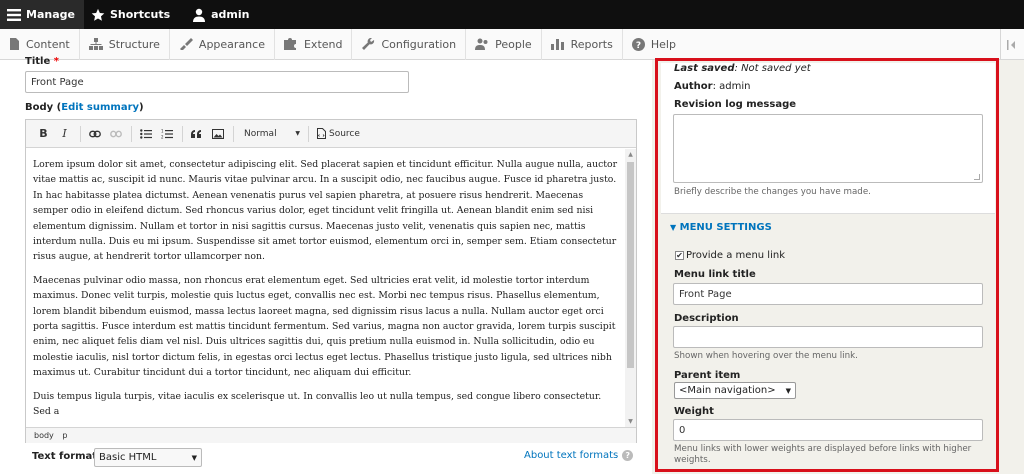  I want to click on quote-icon, so click(196, 133).